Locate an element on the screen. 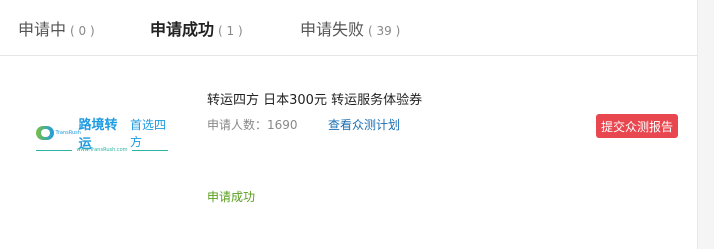 The image size is (714, 249). application-status: 申请成功 is located at coordinates (231, 197).